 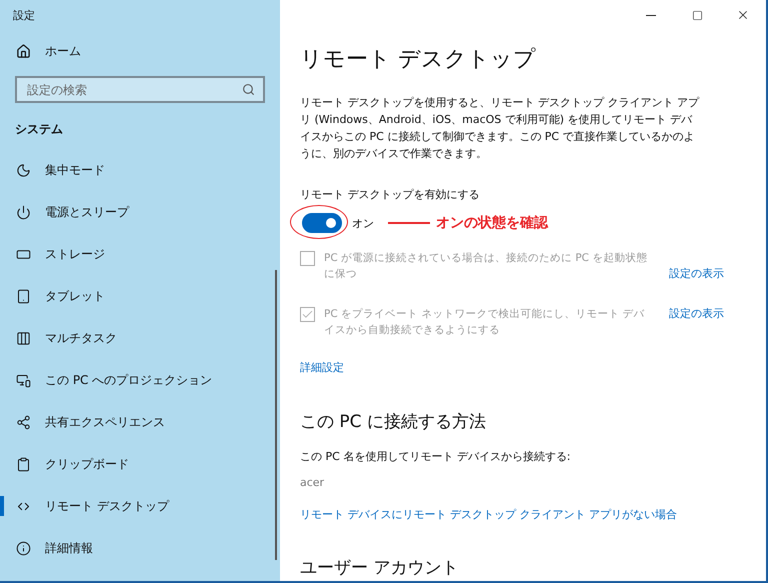 What do you see at coordinates (390, 194) in the screenshot?
I see `toggle-label: リモート デスクトップを有効にする` at bounding box center [390, 194].